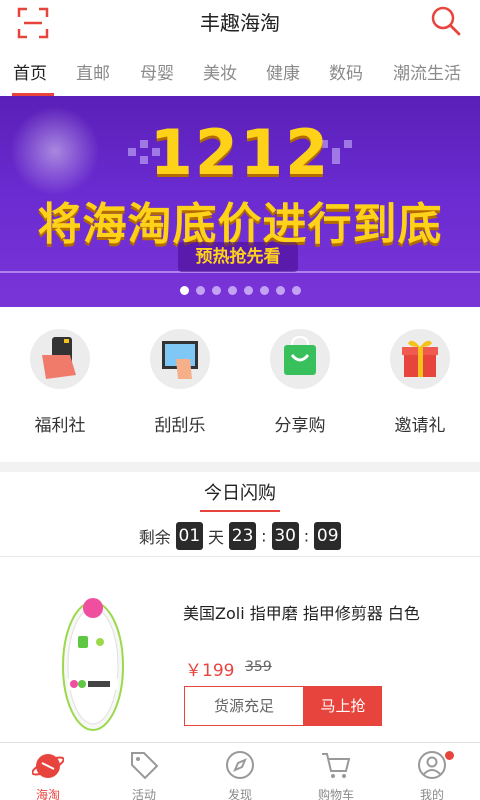 The image size is (480, 800). Describe the element at coordinates (240, 493) in the screenshot. I see `flash-sale-title: 今日闪购` at that location.